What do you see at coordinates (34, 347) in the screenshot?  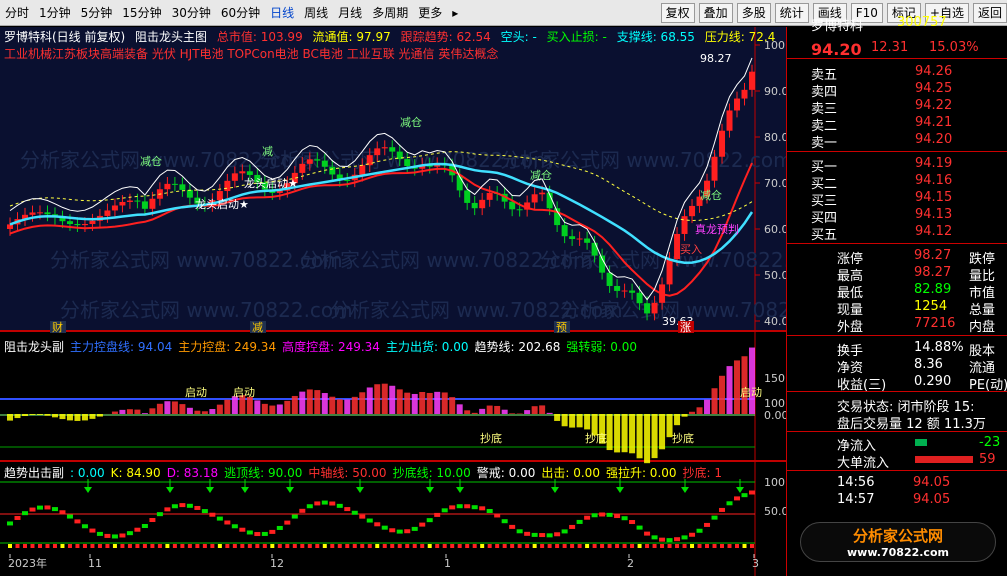 I see `sub1-name: 阻击龙头副` at bounding box center [34, 347].